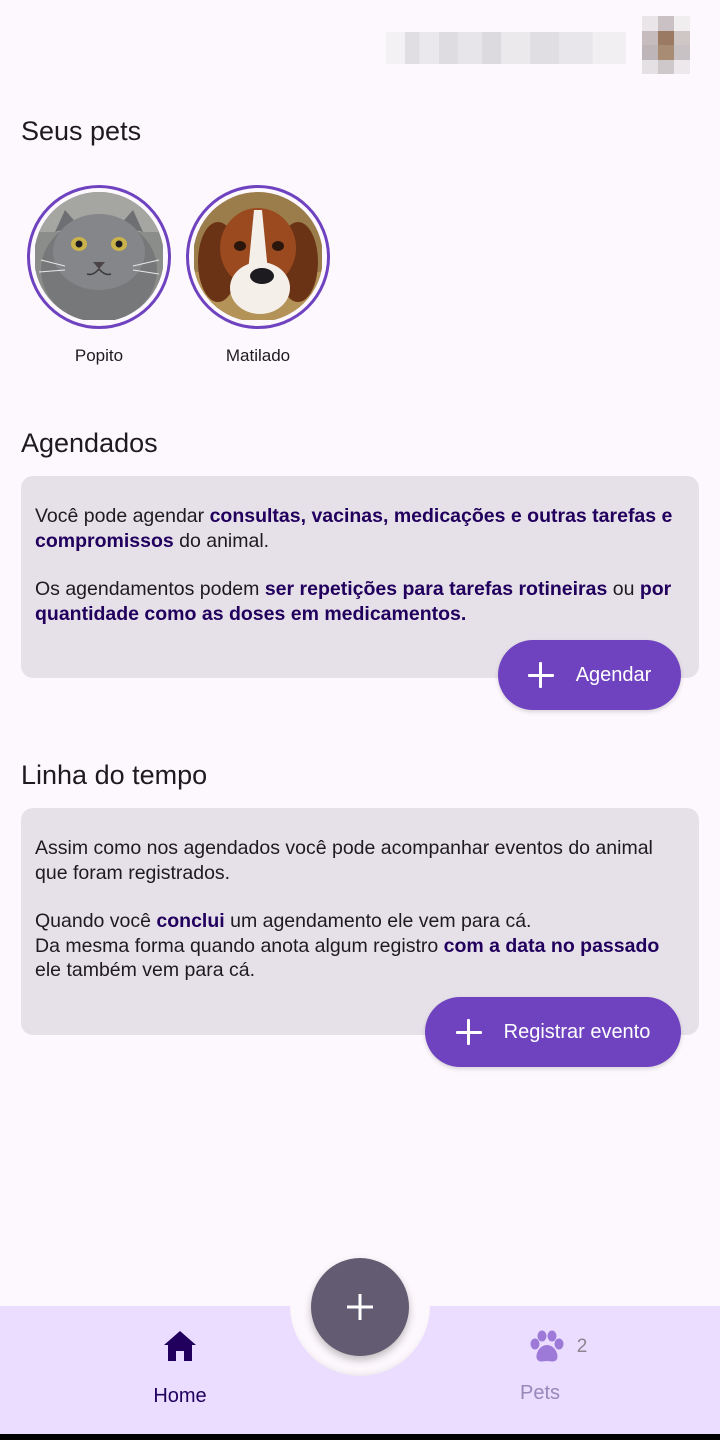 The width and height of the screenshot is (720, 1440). What do you see at coordinates (582, 1346) in the screenshot?
I see `pets-count-badge: 2` at bounding box center [582, 1346].